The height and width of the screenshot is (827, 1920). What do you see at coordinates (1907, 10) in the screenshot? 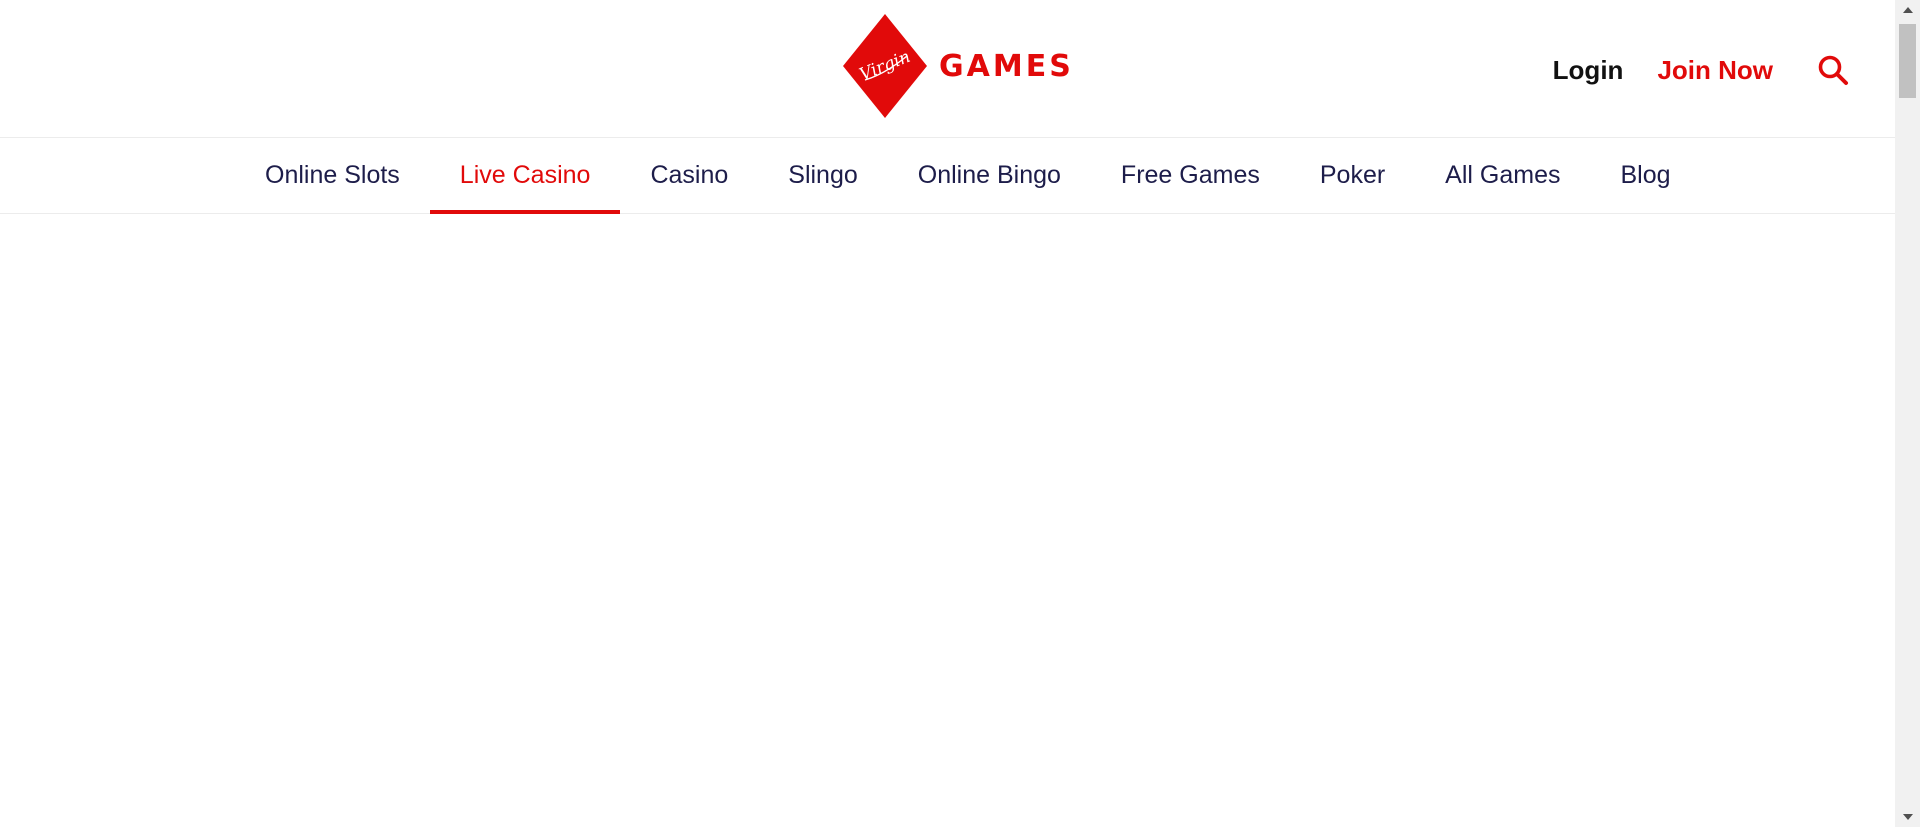
I see `scroll-up-arrow-icon` at bounding box center [1907, 10].